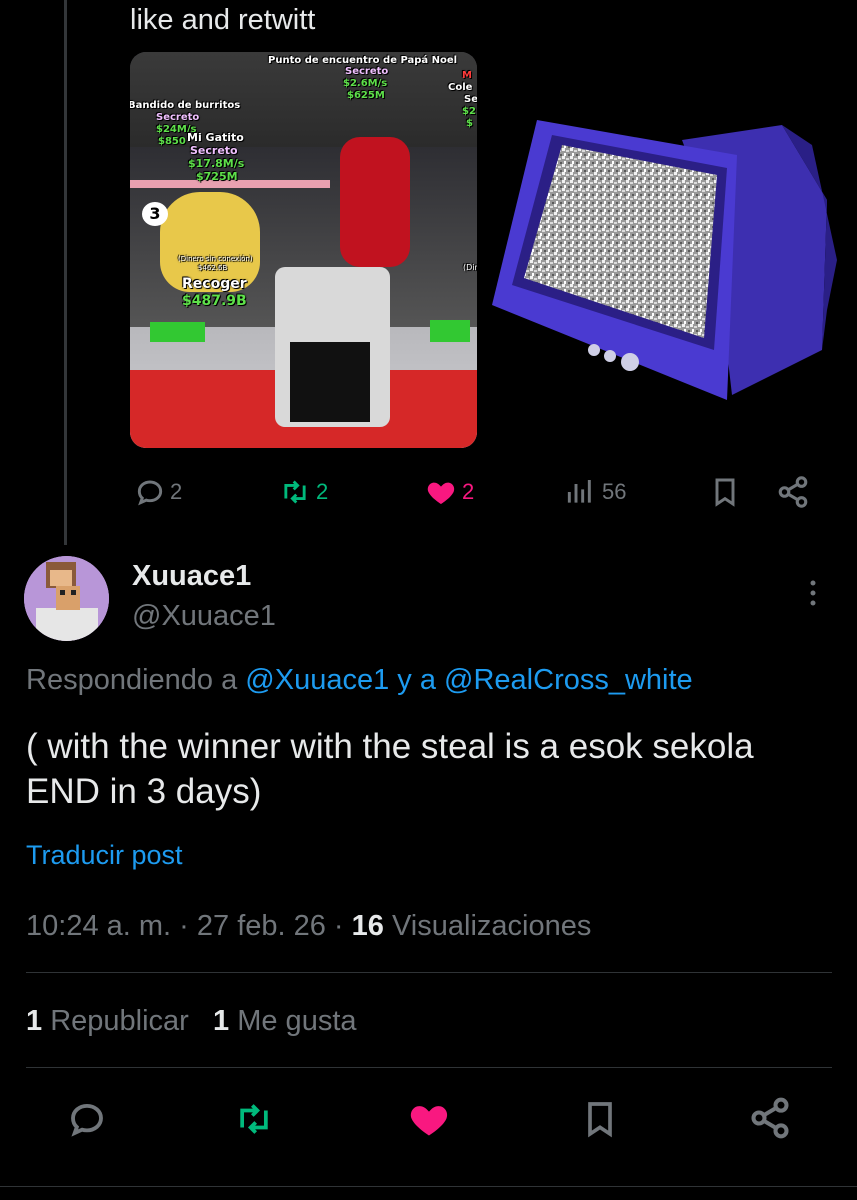 The image size is (857, 1200). I want to click on game-label-offline: (Dinero sin conexión), so click(215, 259).